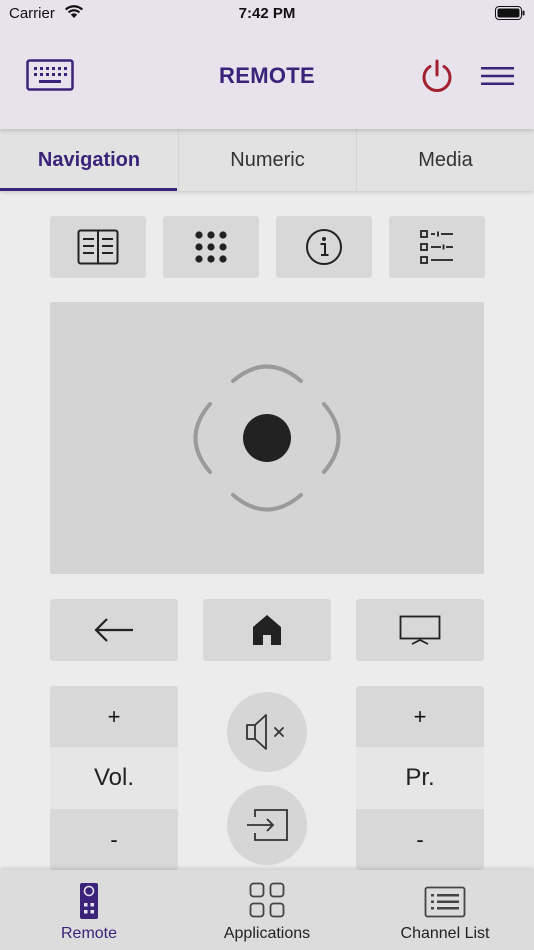  I want to click on bottom-tab-label: Applications, so click(267, 933).